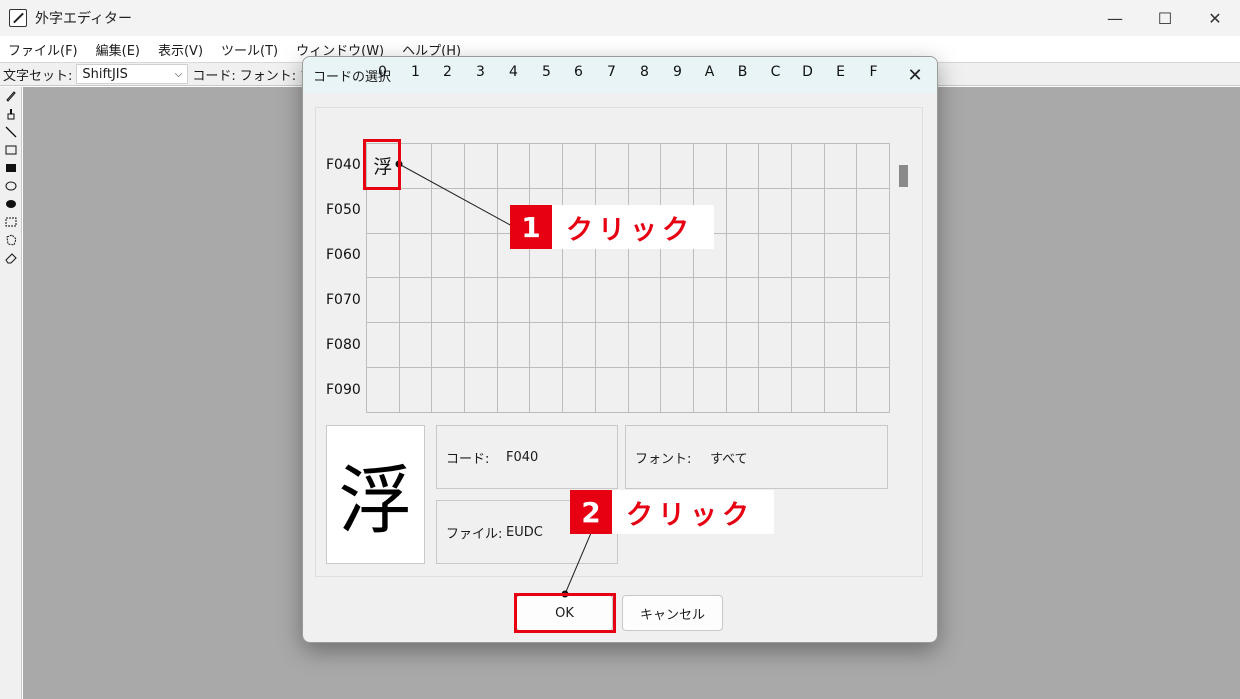  Describe the element at coordinates (1215, 18) in the screenshot. I see `close-button: ✕` at that location.